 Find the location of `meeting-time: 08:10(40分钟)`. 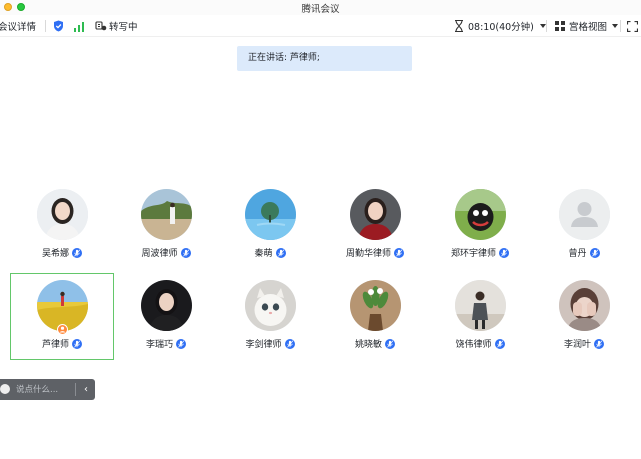

meeting-time: 08:10(40分钟) is located at coordinates (501, 27).